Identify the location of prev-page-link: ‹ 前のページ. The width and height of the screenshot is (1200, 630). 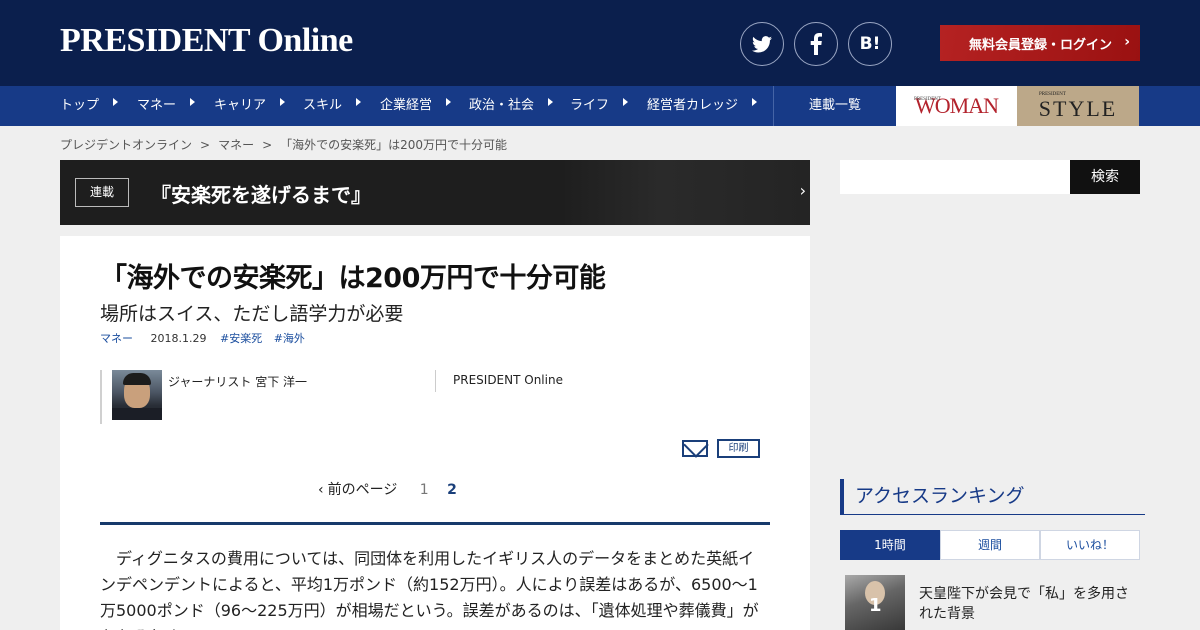
(357, 490).